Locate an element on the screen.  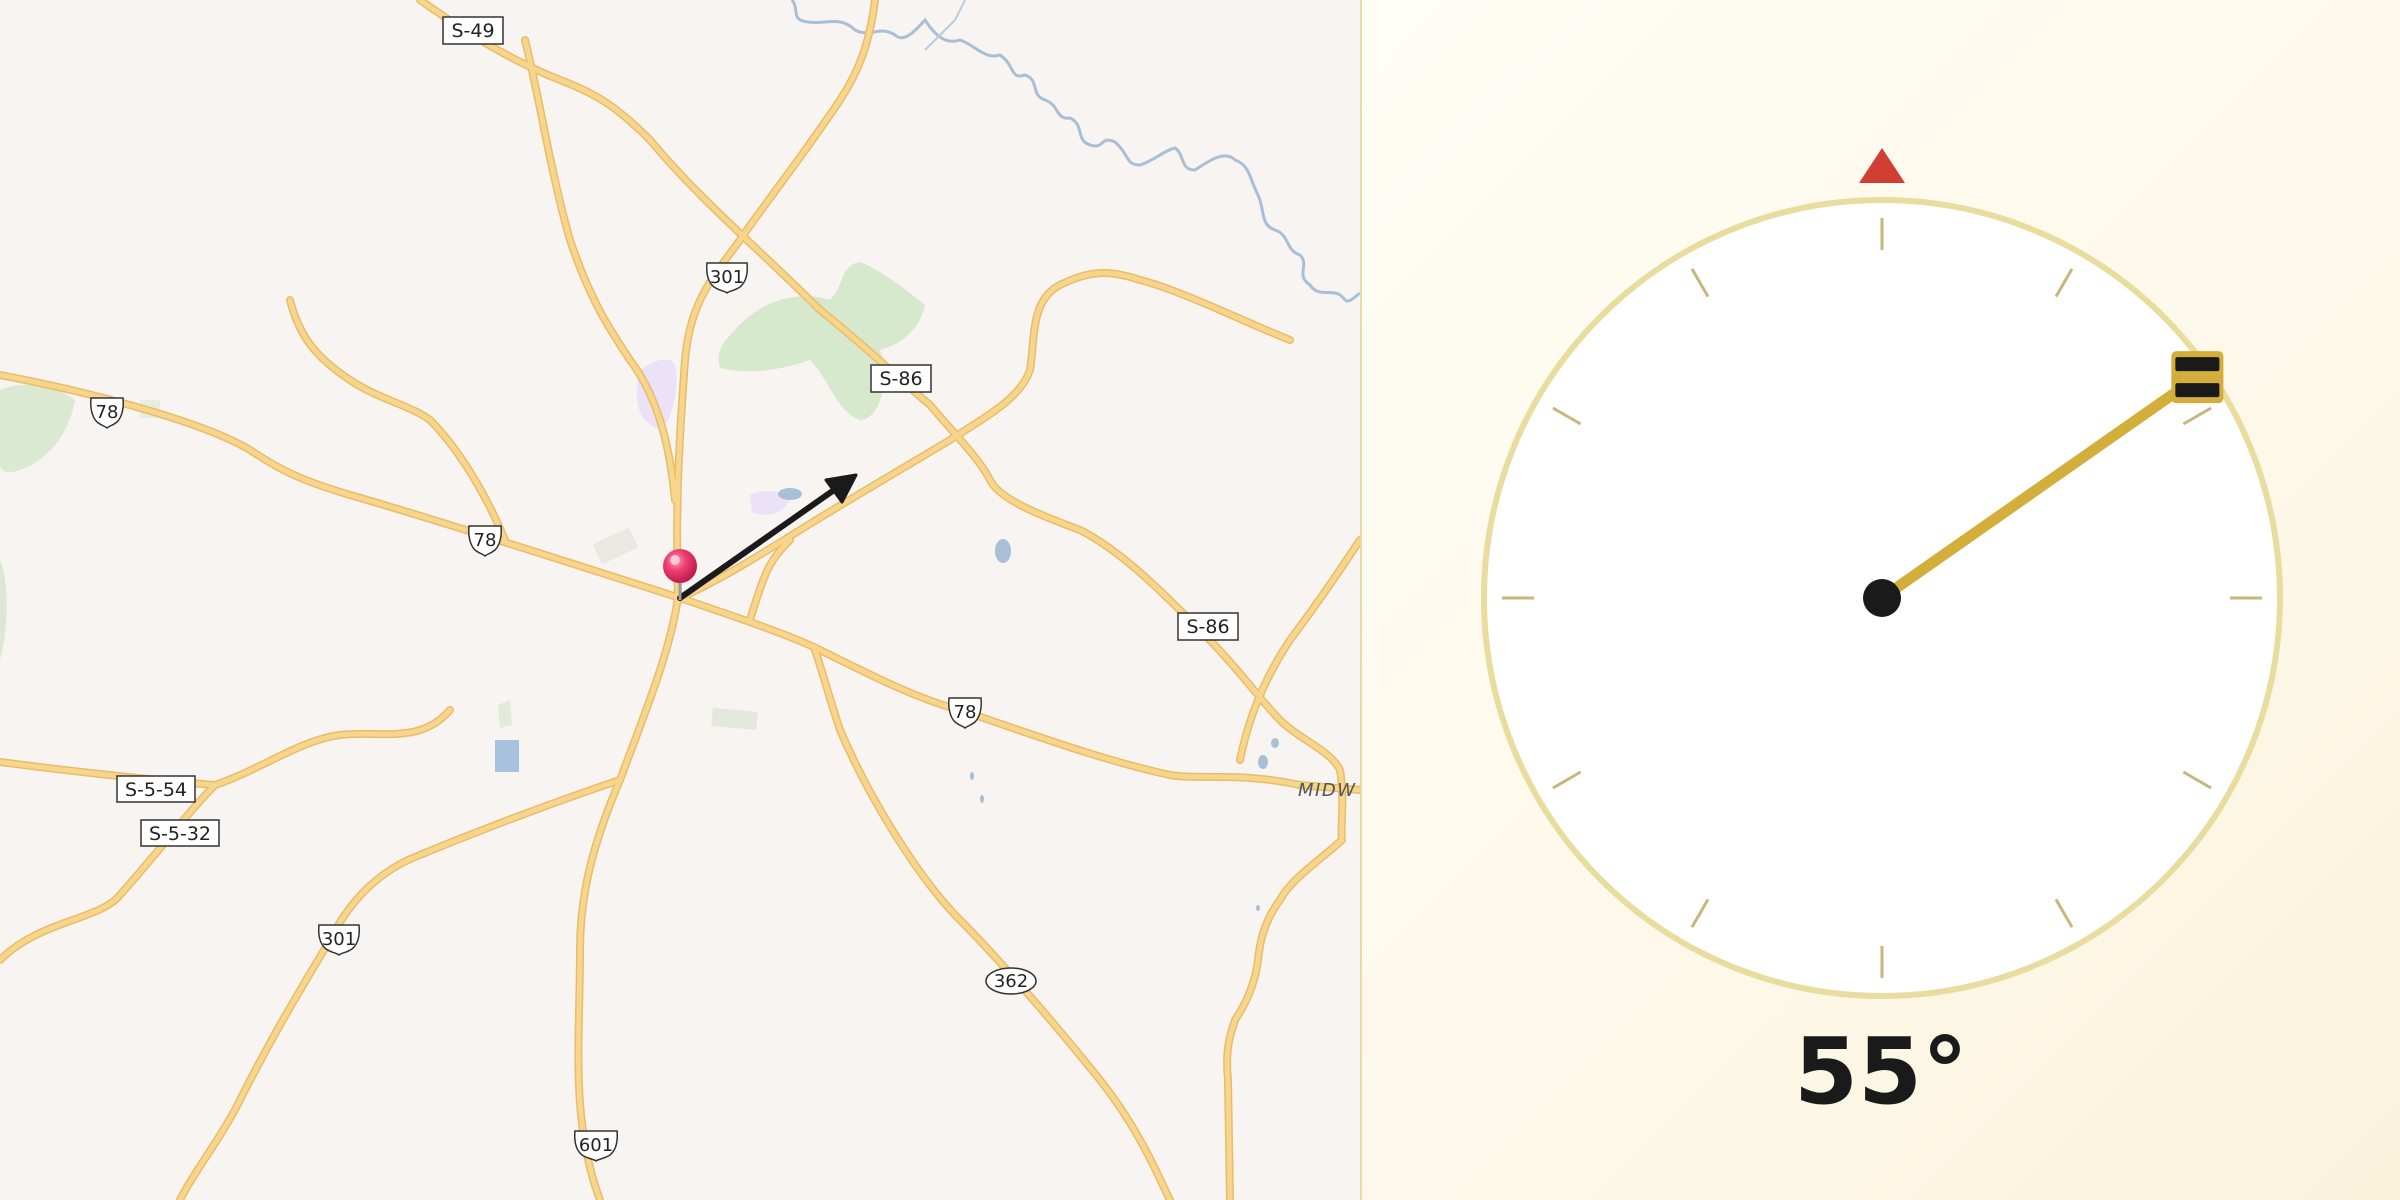
route-label-s-49: S-49 is located at coordinates (473, 30).